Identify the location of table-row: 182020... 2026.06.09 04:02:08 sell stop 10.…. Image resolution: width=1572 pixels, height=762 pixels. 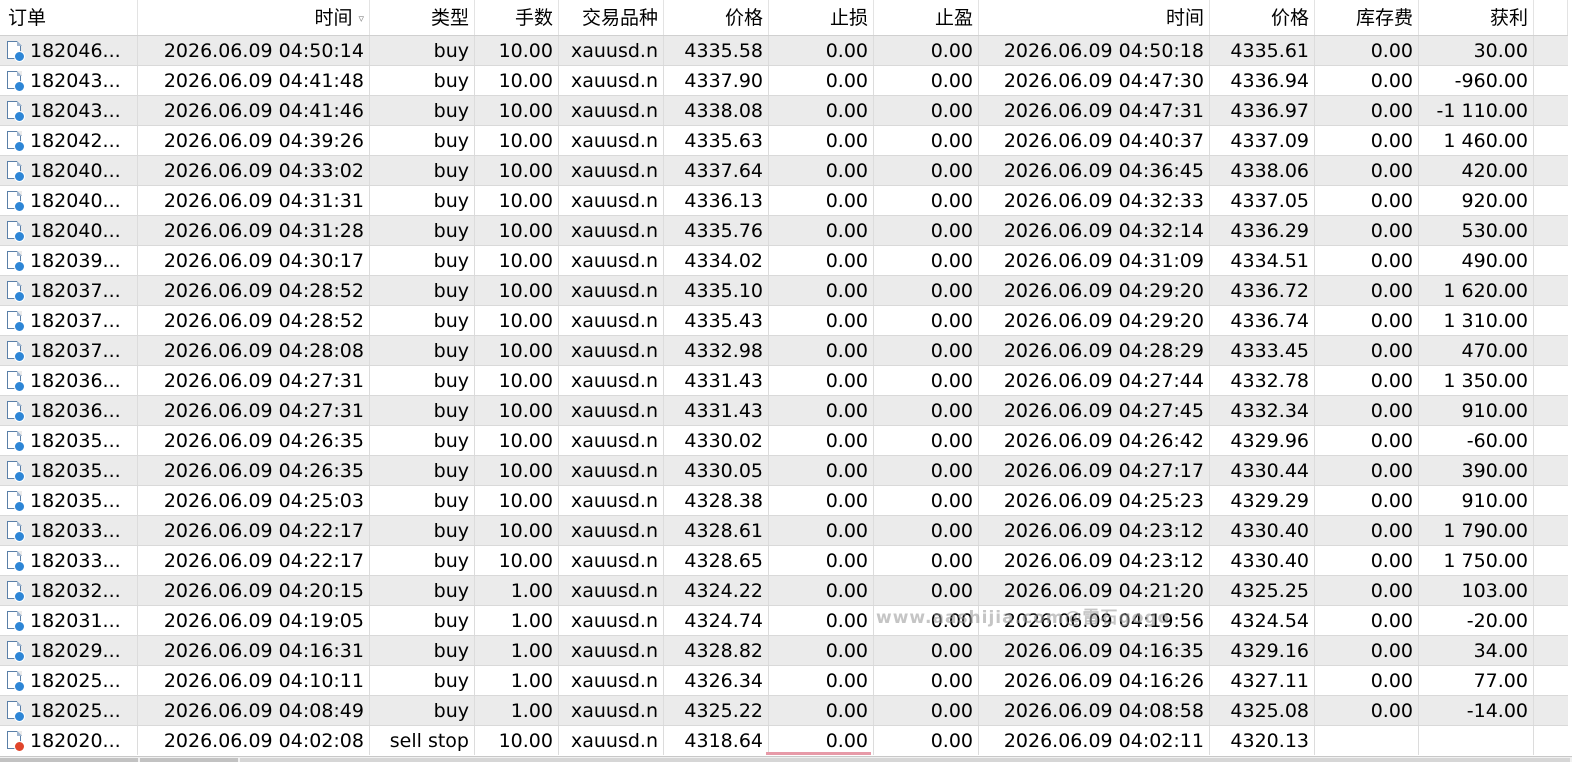
(784, 740).